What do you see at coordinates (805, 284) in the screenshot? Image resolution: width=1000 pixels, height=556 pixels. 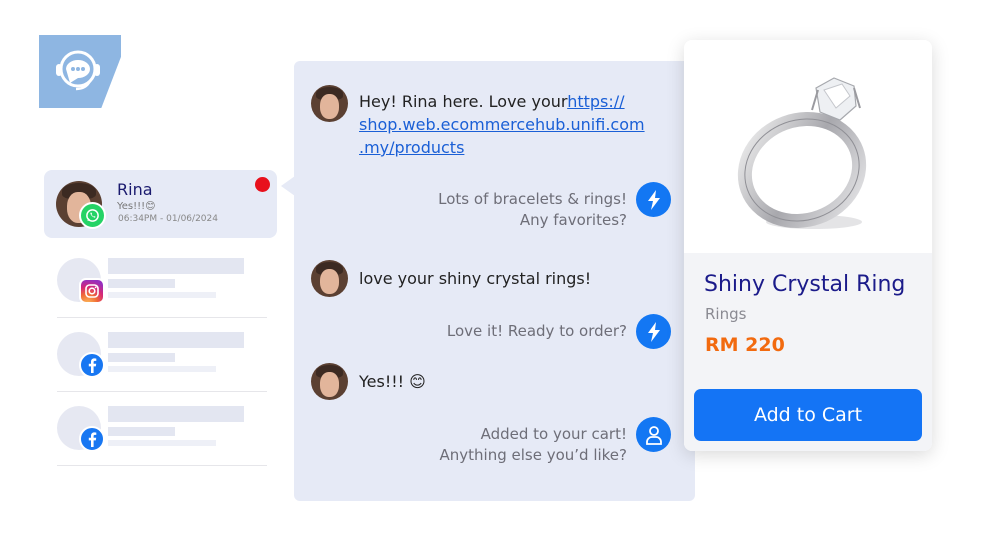 I see `product-name: Shiny Crystal Ring` at bounding box center [805, 284].